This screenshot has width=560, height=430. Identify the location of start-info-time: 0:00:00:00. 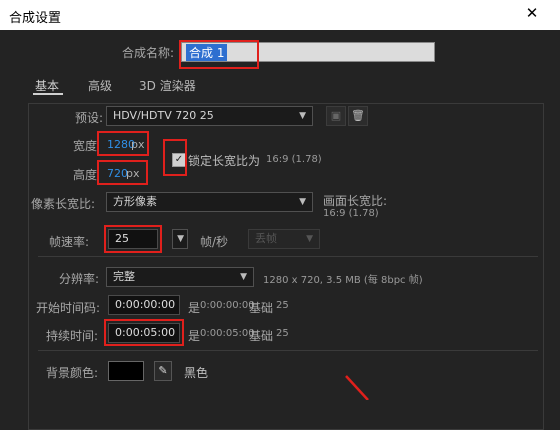
(227, 305).